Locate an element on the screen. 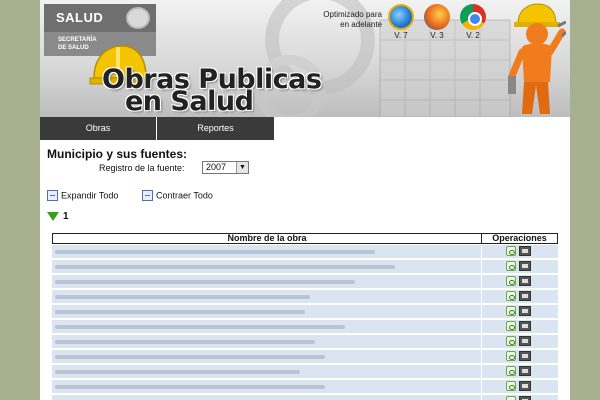  chrome-icon is located at coordinates (473, 17).